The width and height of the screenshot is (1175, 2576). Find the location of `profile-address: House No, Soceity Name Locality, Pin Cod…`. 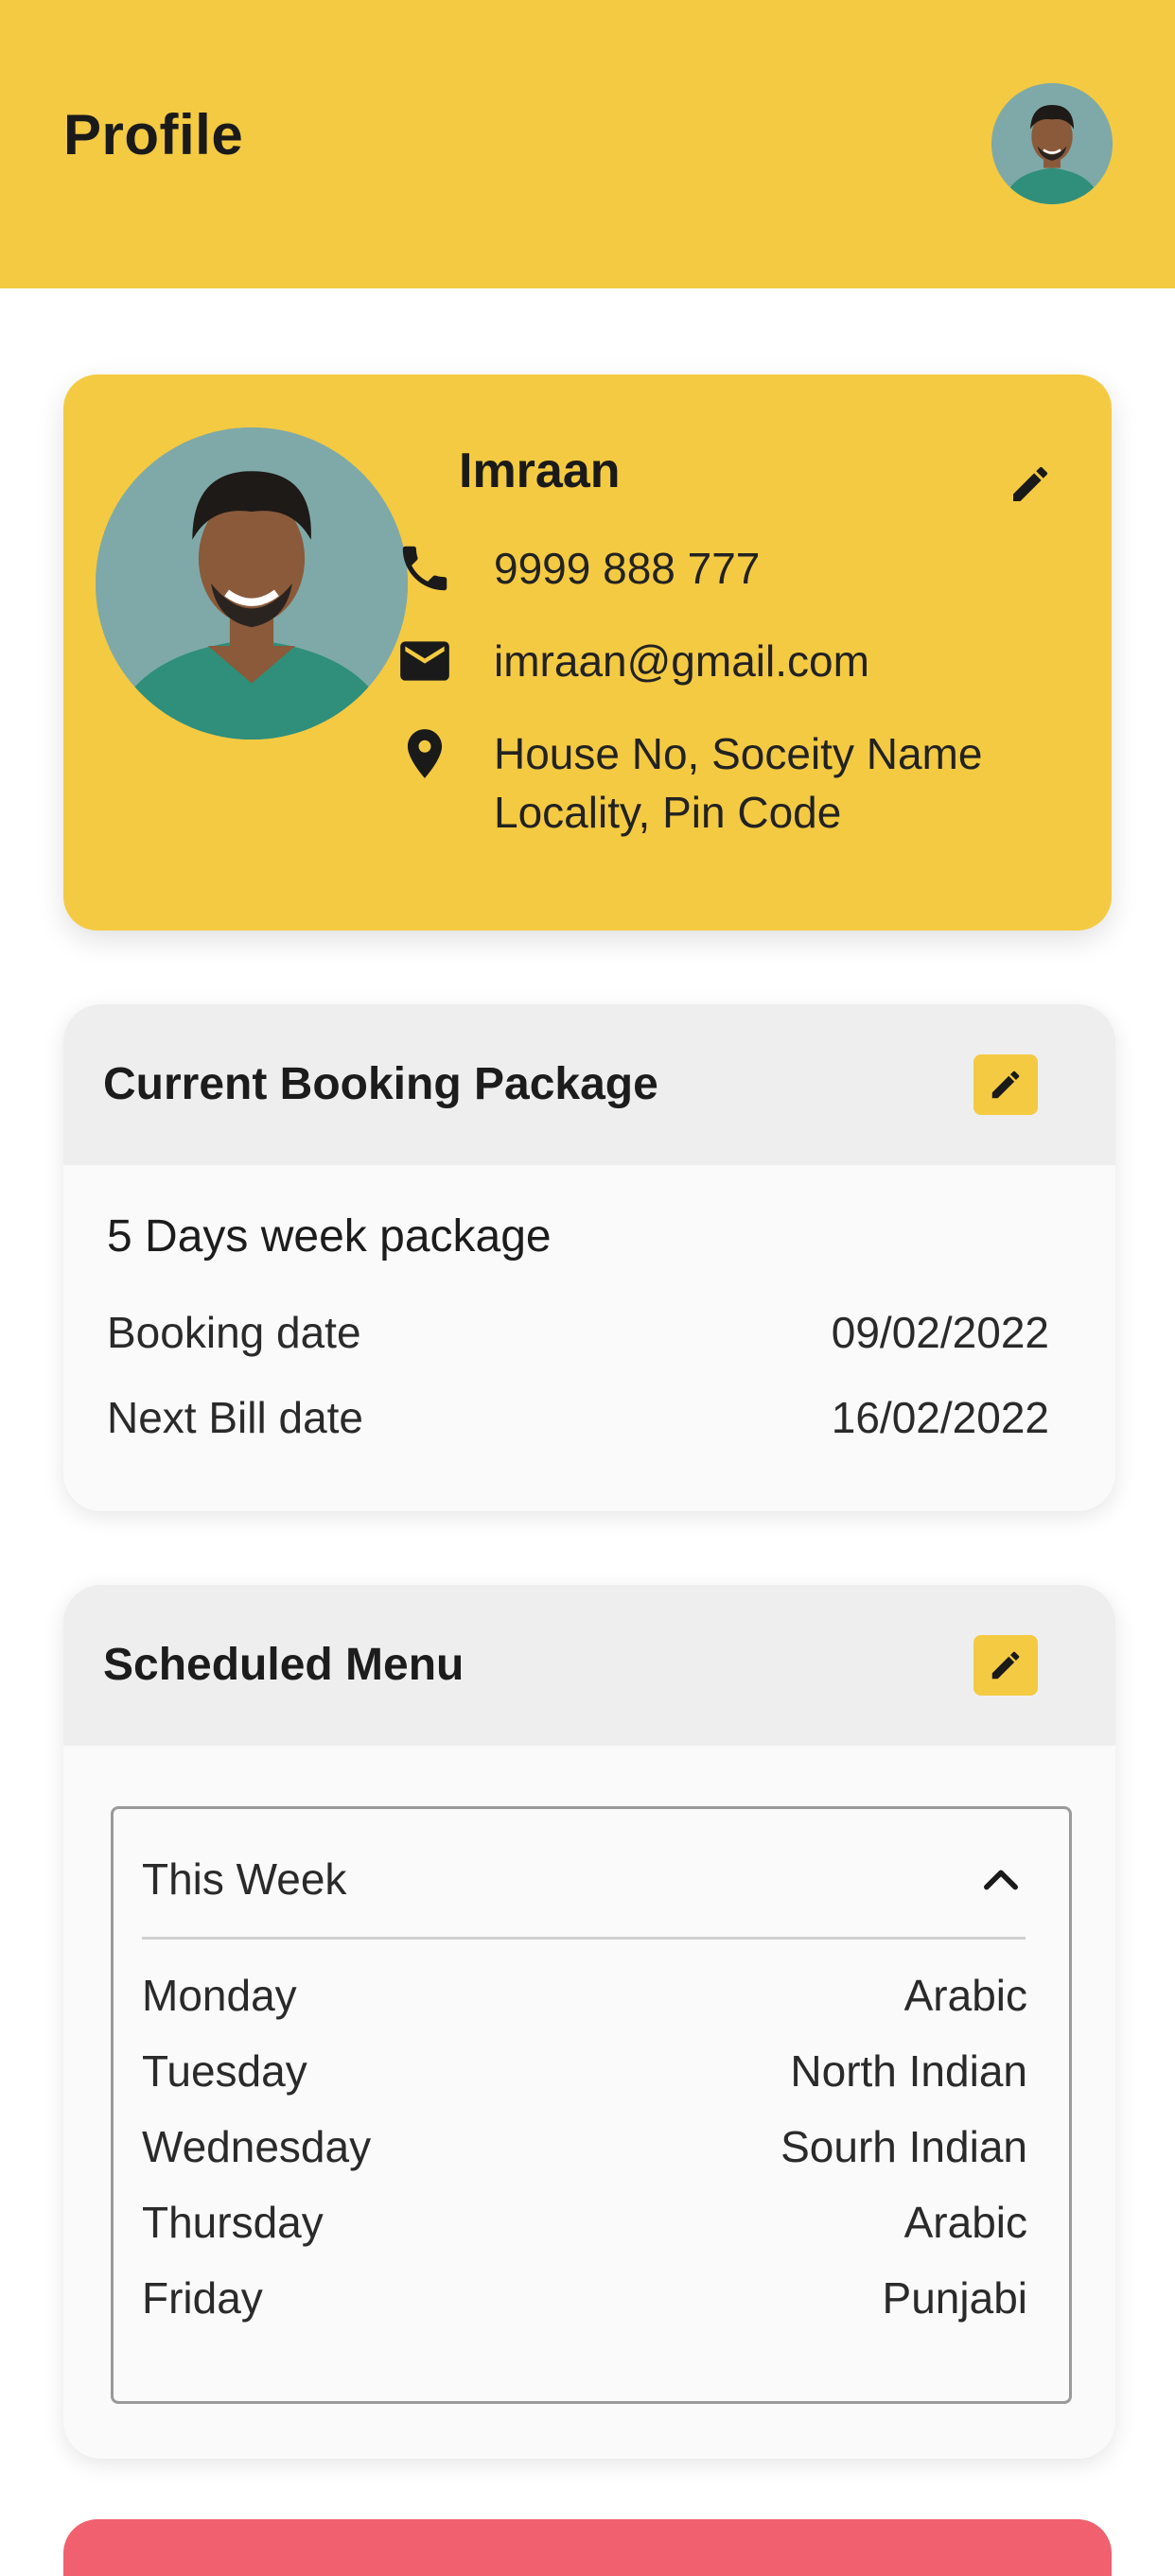

profile-address: House No, Soceity Name Locality, Pin Cod… is located at coordinates (738, 783).